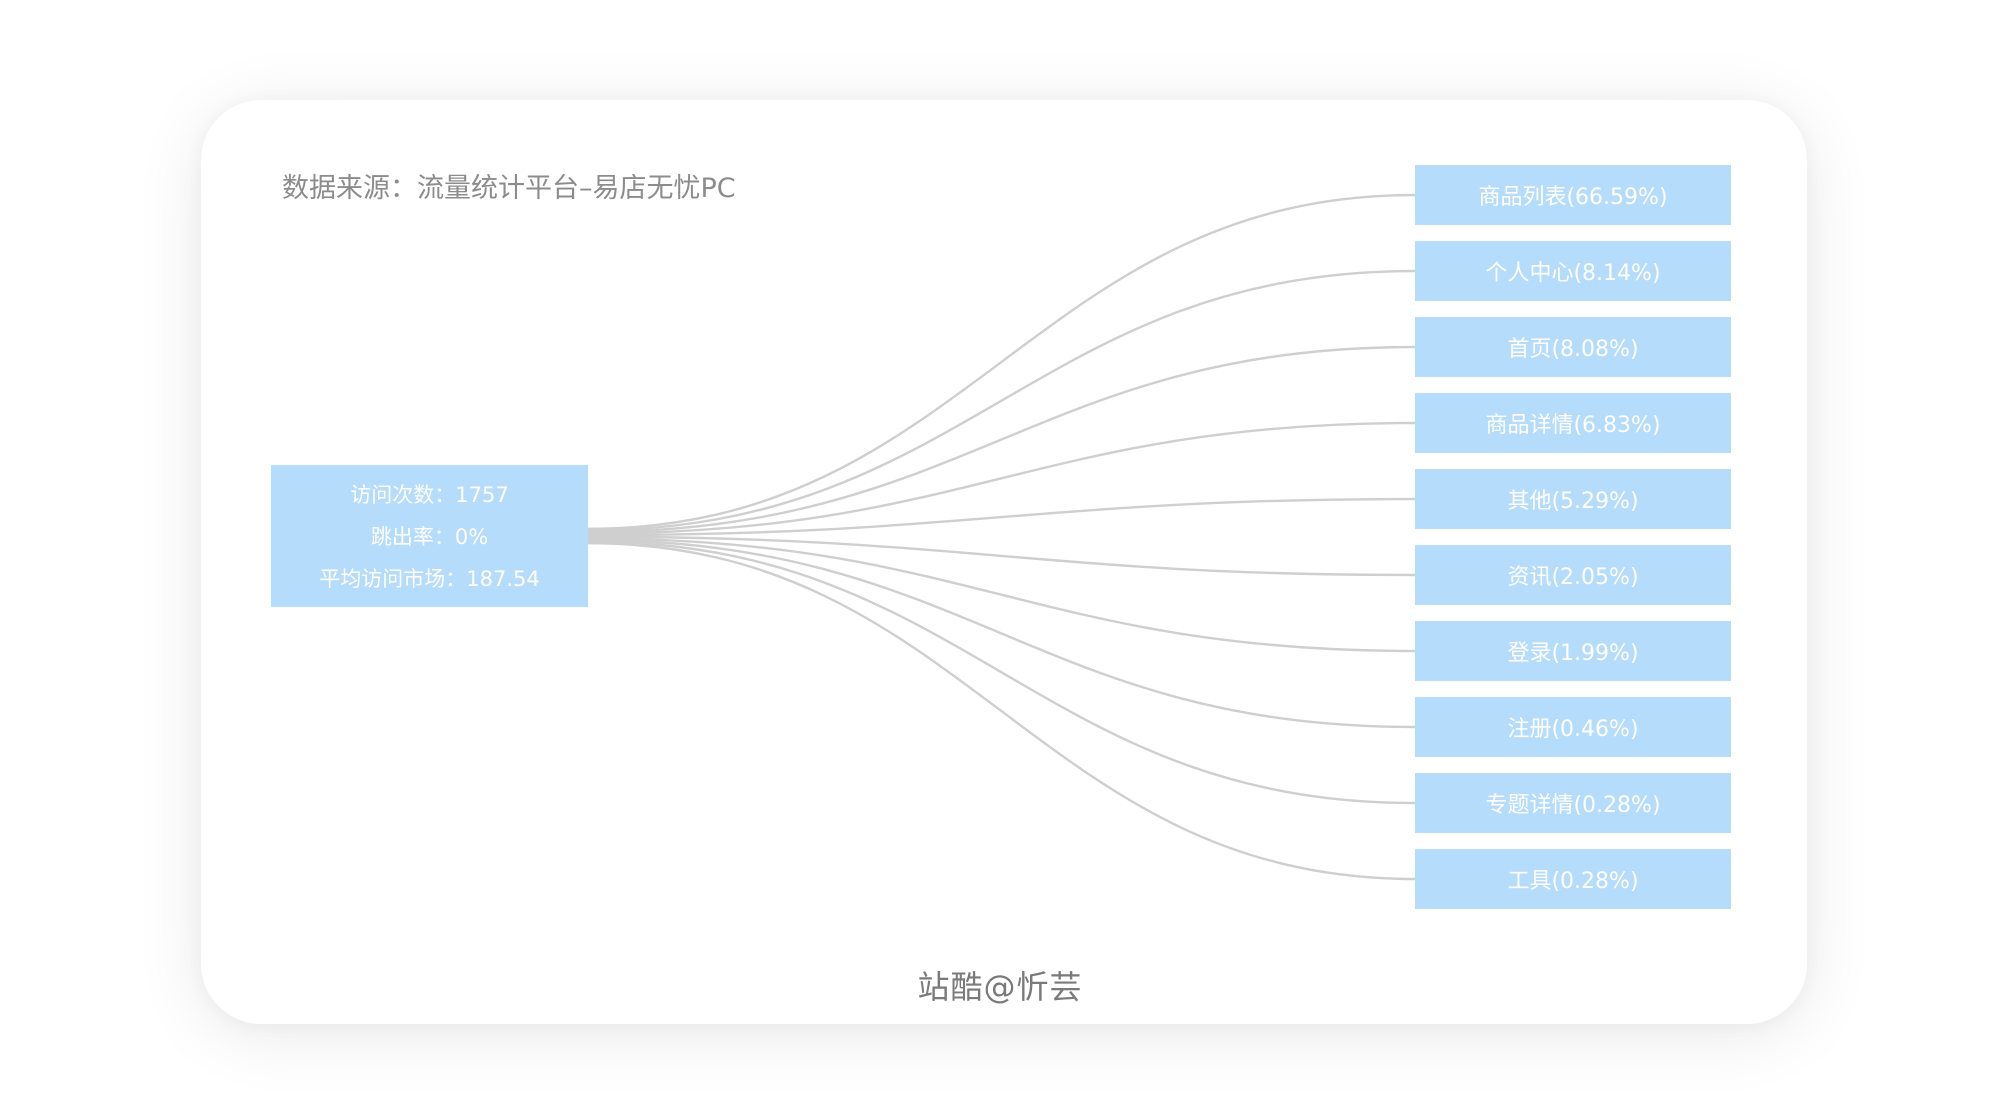 This screenshot has width=2000, height=1118. Describe the element at coordinates (1573, 727) in the screenshot. I see `target-node-register: 注册(0.46%)` at that location.